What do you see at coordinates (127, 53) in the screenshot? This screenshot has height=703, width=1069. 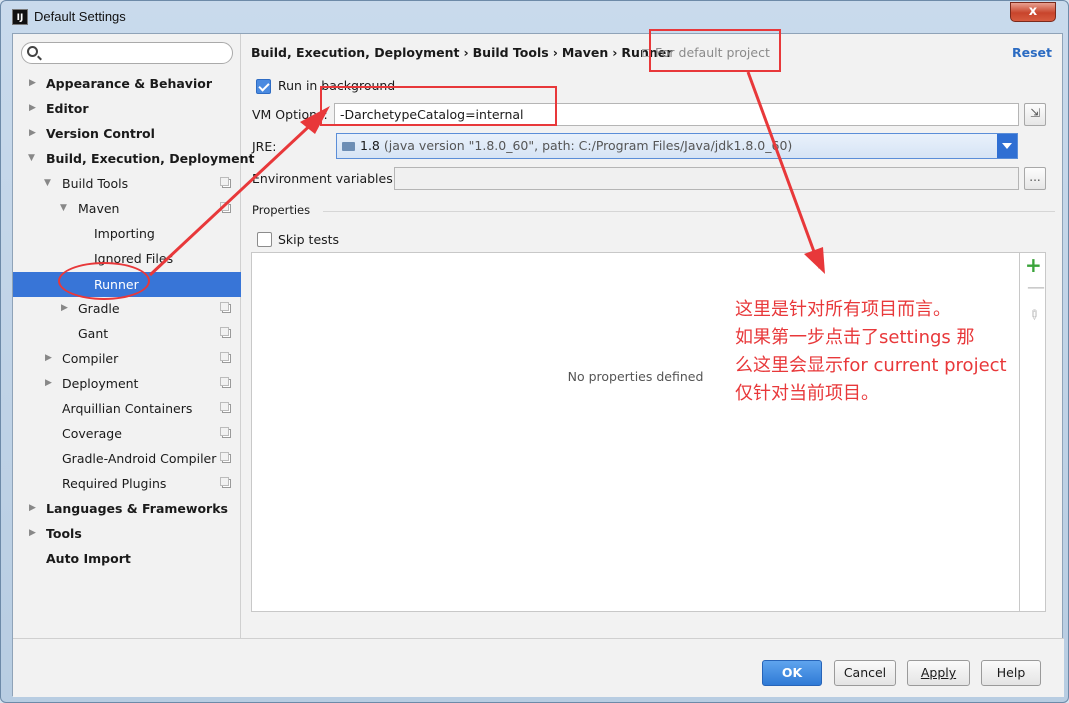 I see `search-input` at bounding box center [127, 53].